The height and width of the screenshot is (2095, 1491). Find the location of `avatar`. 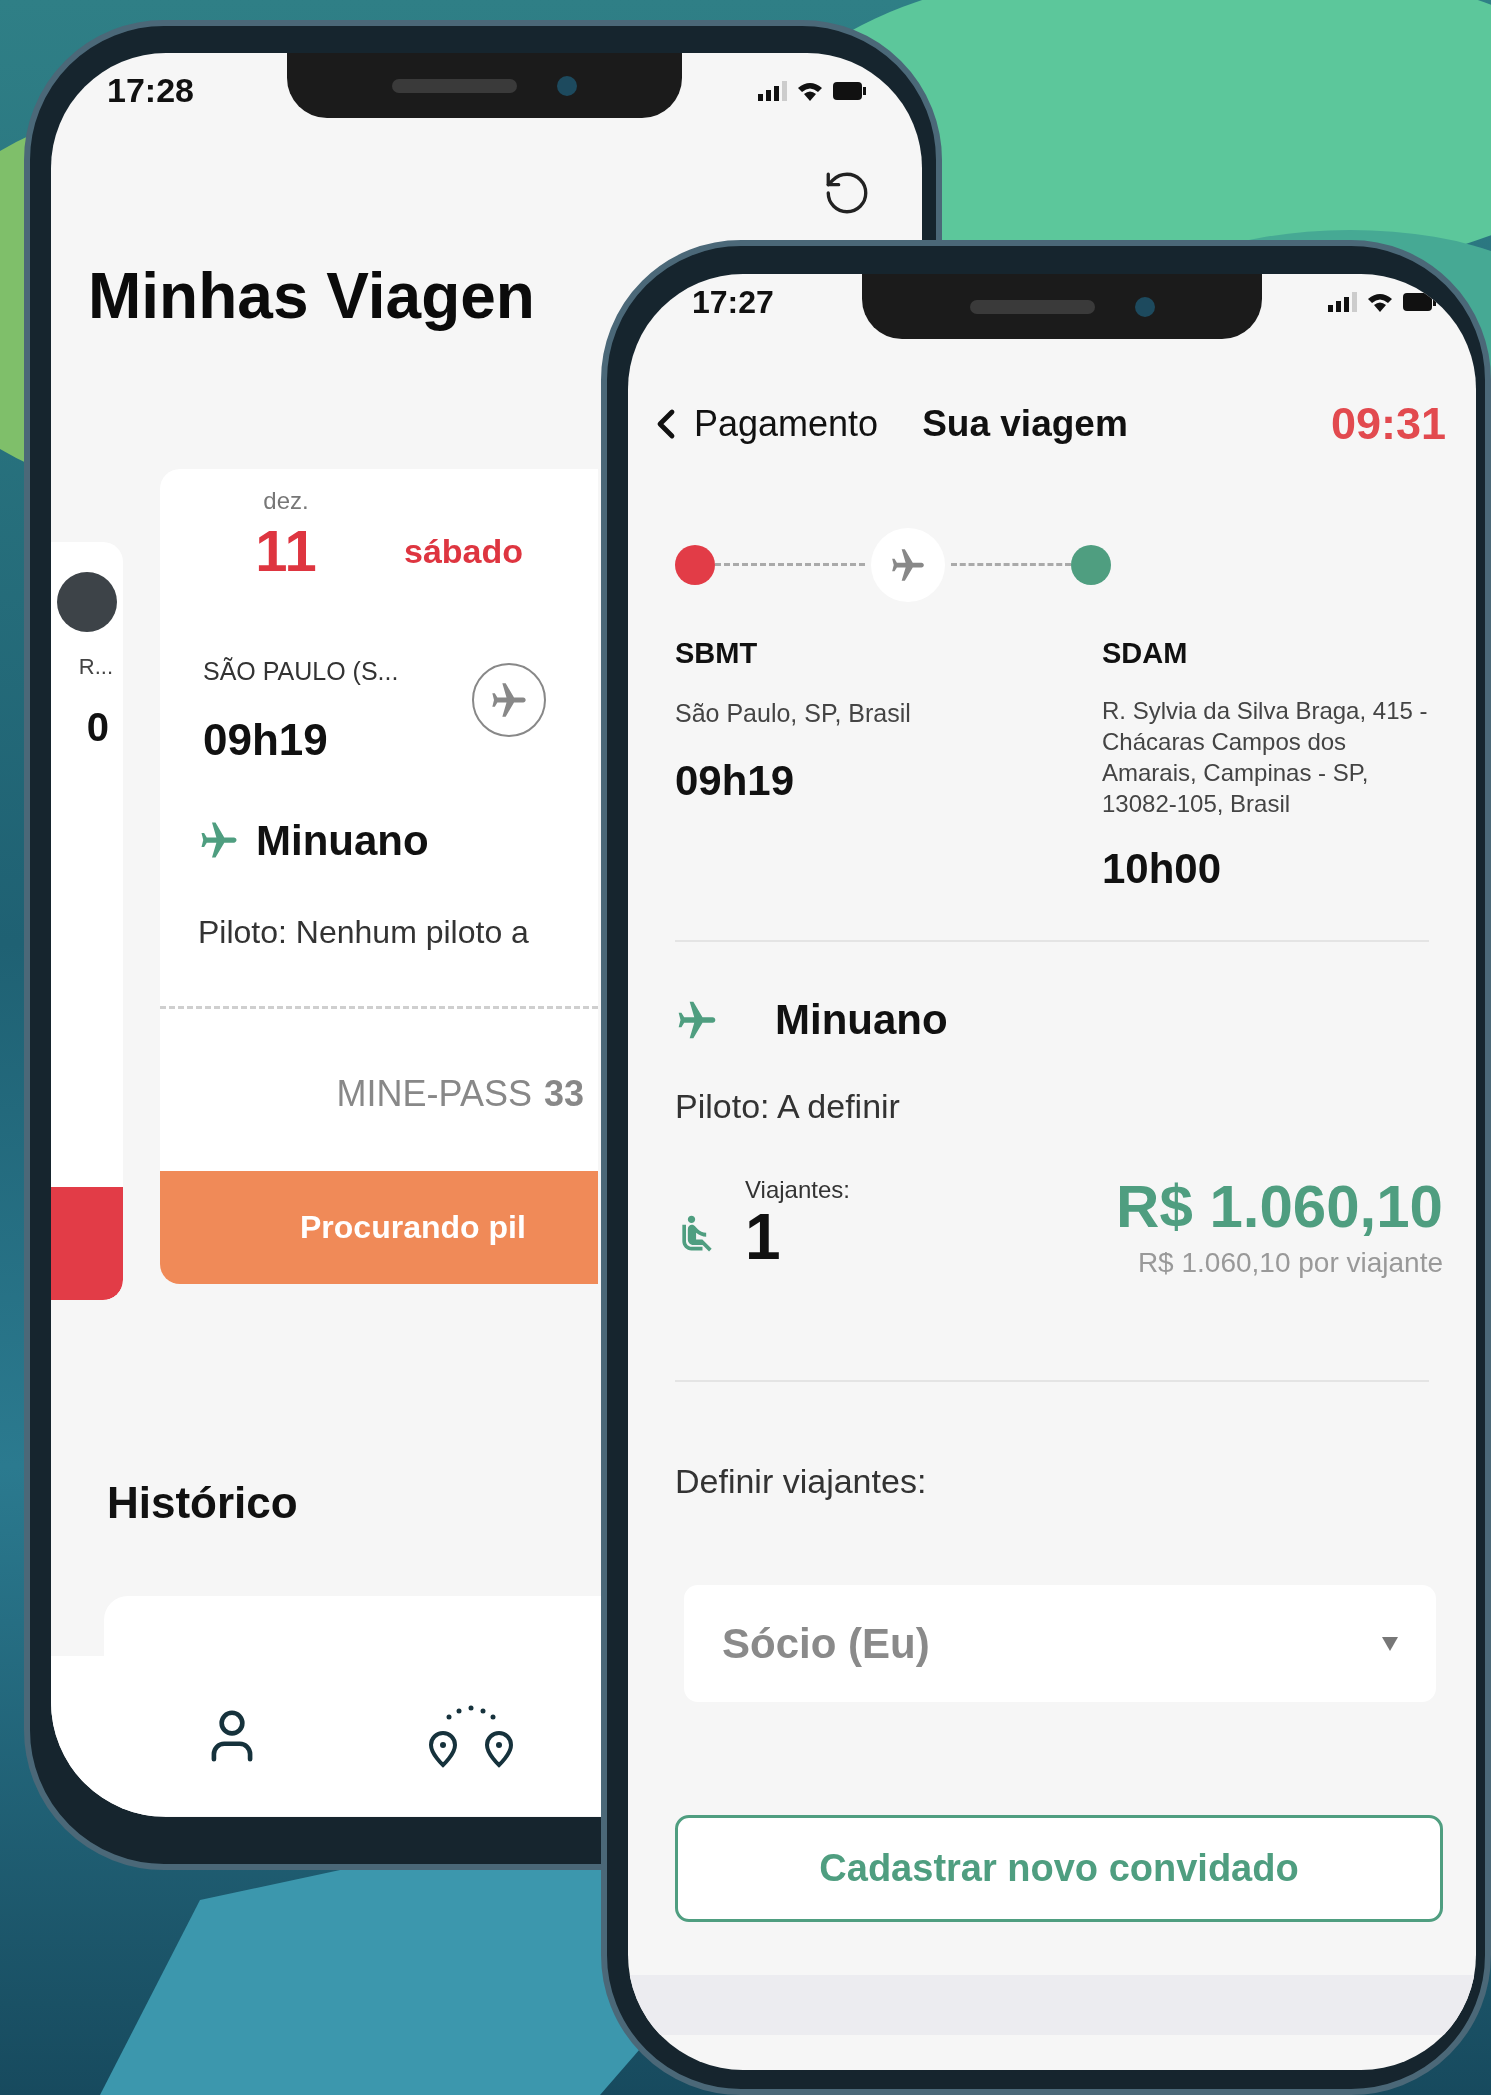

avatar is located at coordinates (87, 602).